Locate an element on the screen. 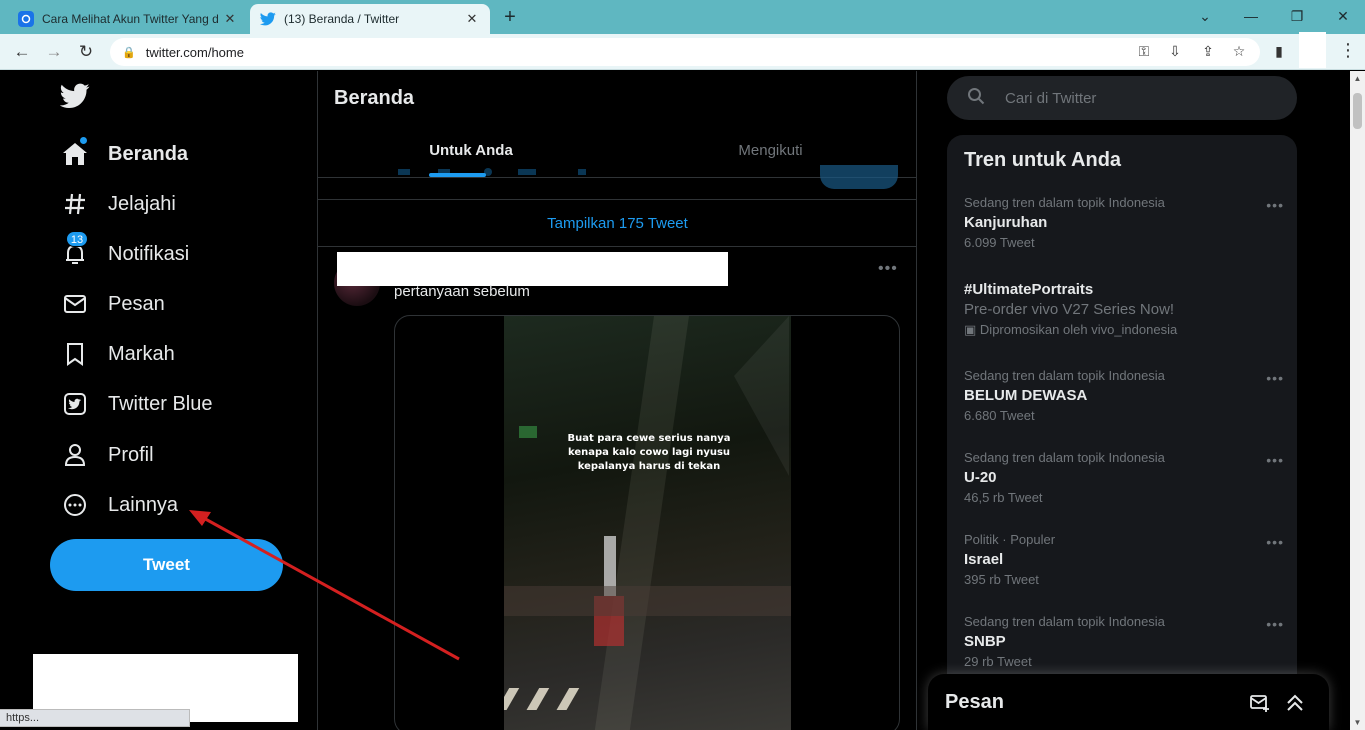 This screenshot has height=730, width=1365. scroll-down-arrow-icon: ▼ is located at coordinates (1357, 722).